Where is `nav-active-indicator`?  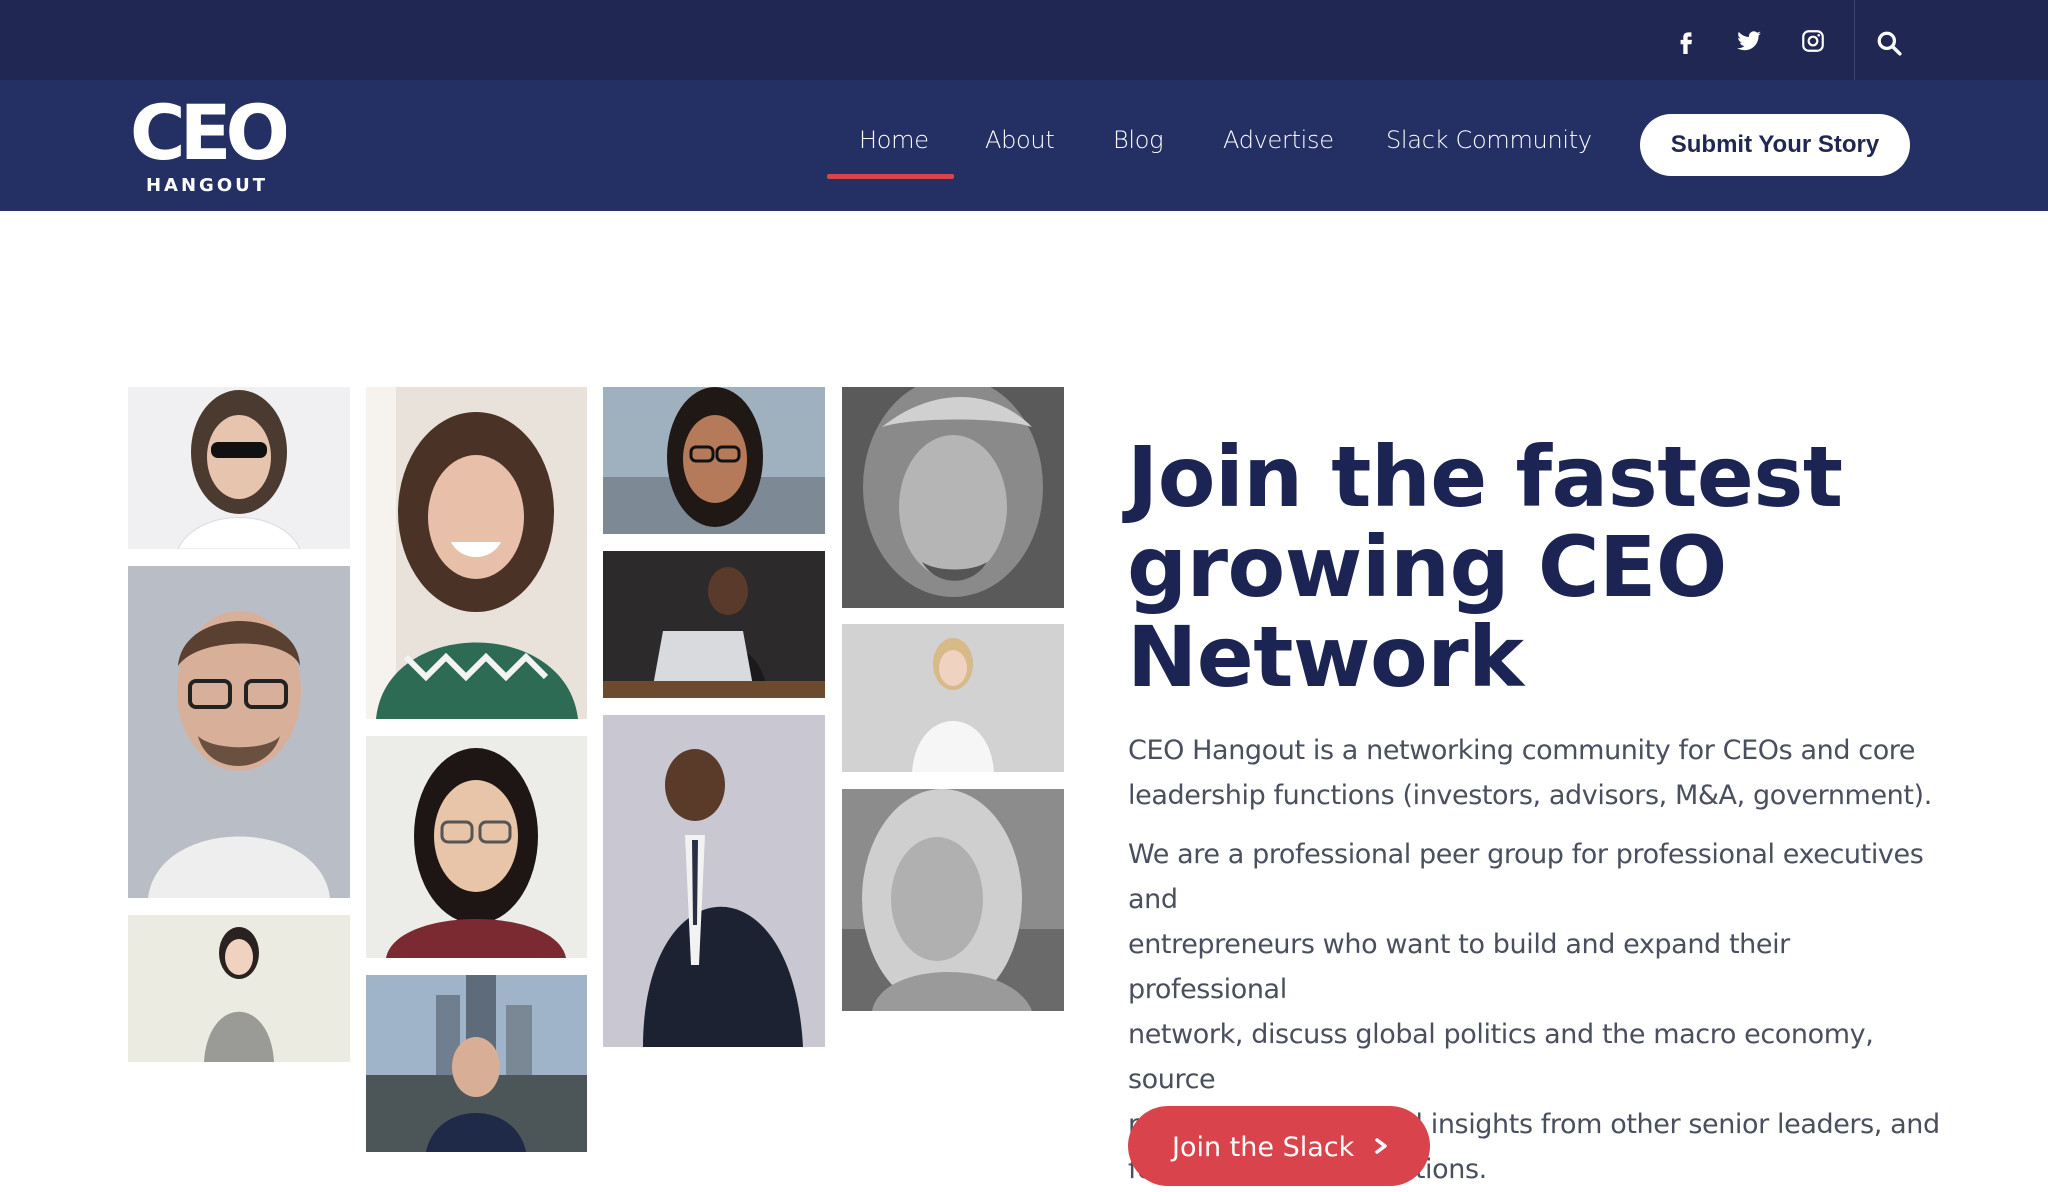
nav-active-indicator is located at coordinates (890, 176).